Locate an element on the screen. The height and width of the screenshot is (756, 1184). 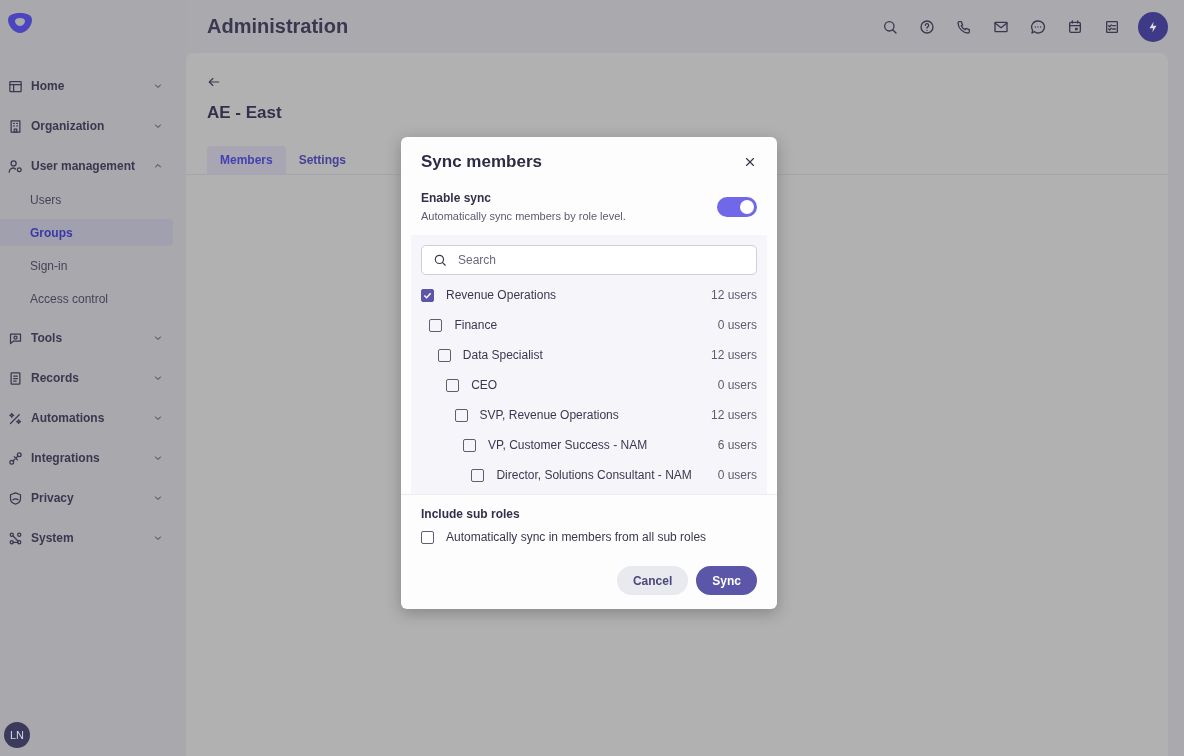
close-icon is located at coordinates (750, 162).